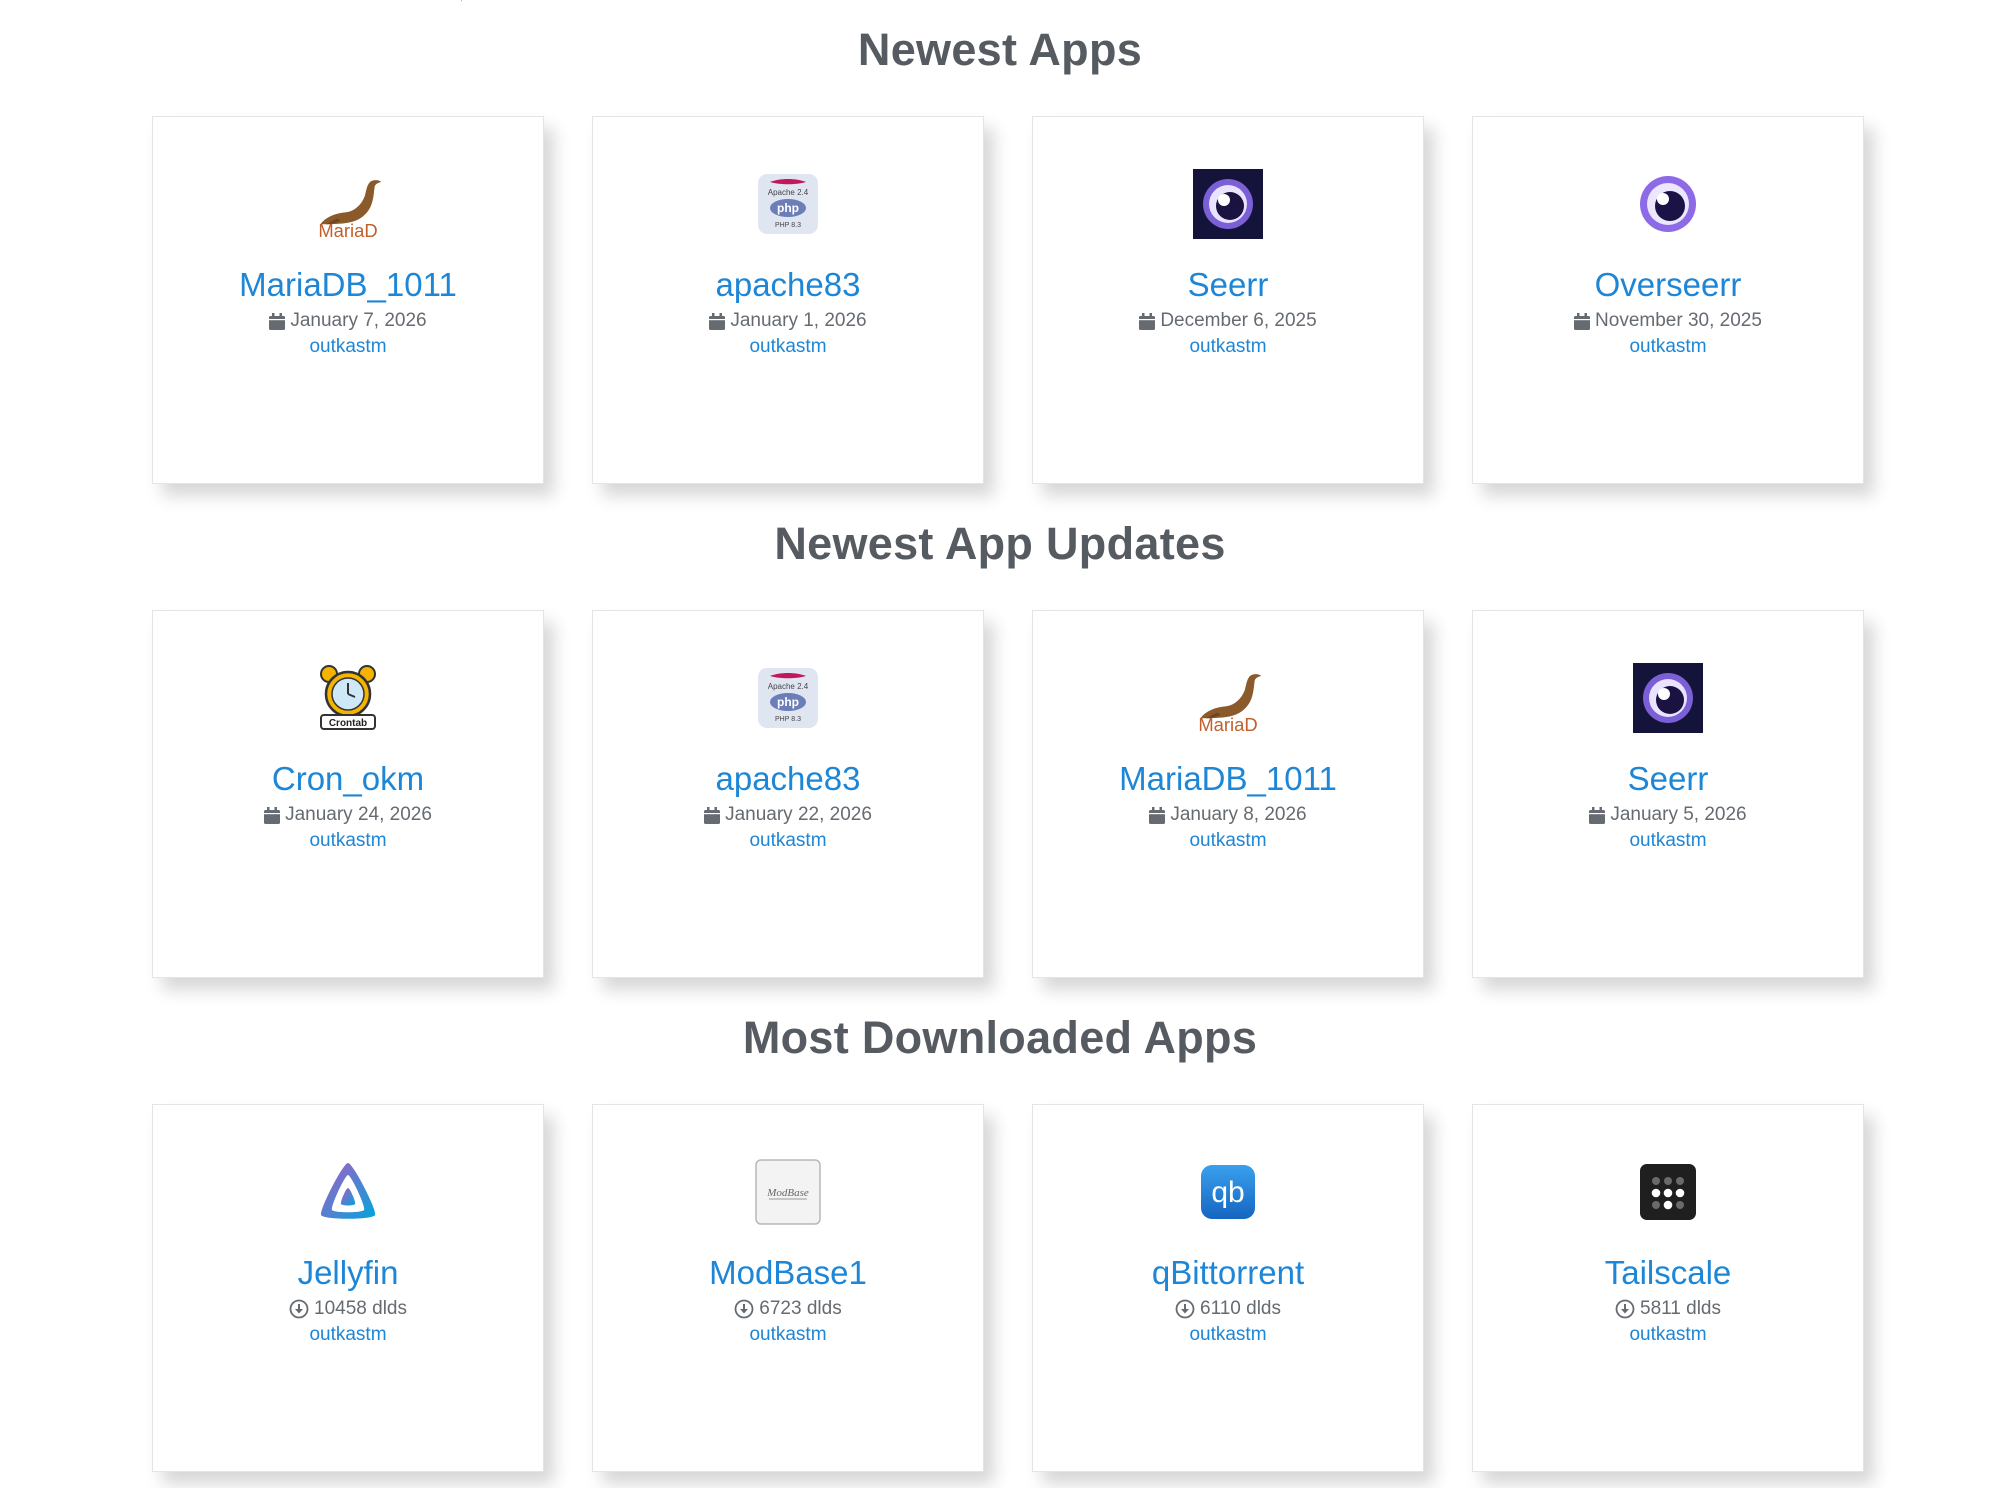 This screenshot has height=1488, width=2000. Describe the element at coordinates (800, 1308) in the screenshot. I see `downloads-text: 6723 dlds` at that location.